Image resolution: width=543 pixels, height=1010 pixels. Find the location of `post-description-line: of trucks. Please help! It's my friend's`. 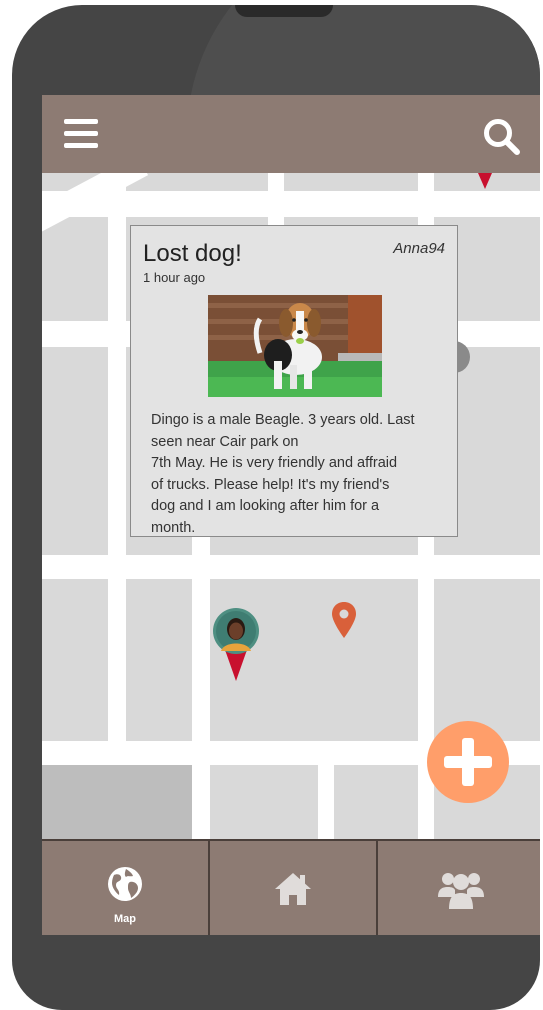

post-description-line: of trucks. Please help! It's my friend's is located at coordinates (270, 484).